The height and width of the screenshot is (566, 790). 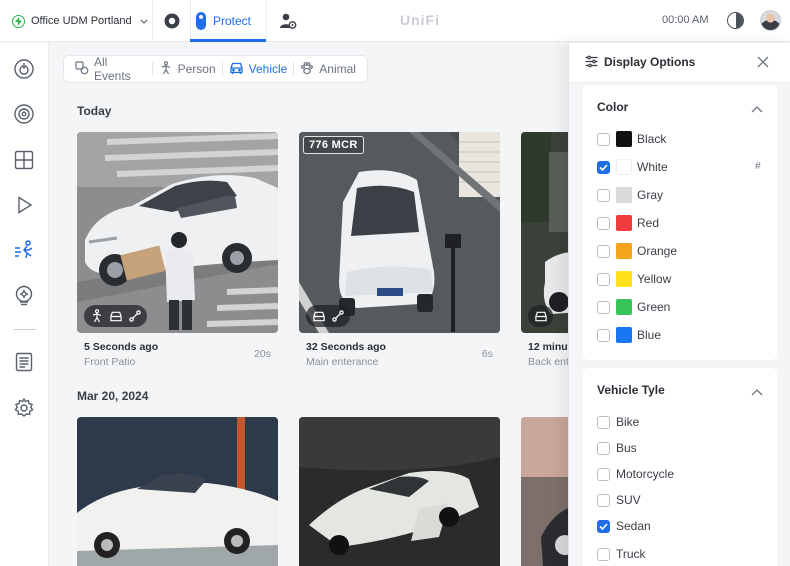 I want to click on all-events-icon, so click(x=82, y=69).